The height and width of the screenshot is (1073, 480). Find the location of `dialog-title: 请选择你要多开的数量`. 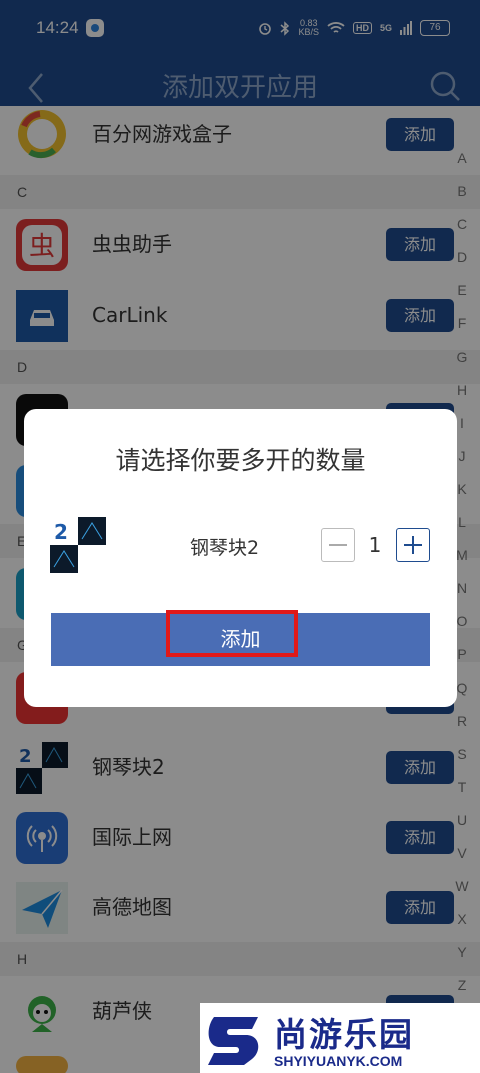

dialog-title: 请选择你要多开的数量 is located at coordinates (240, 460).